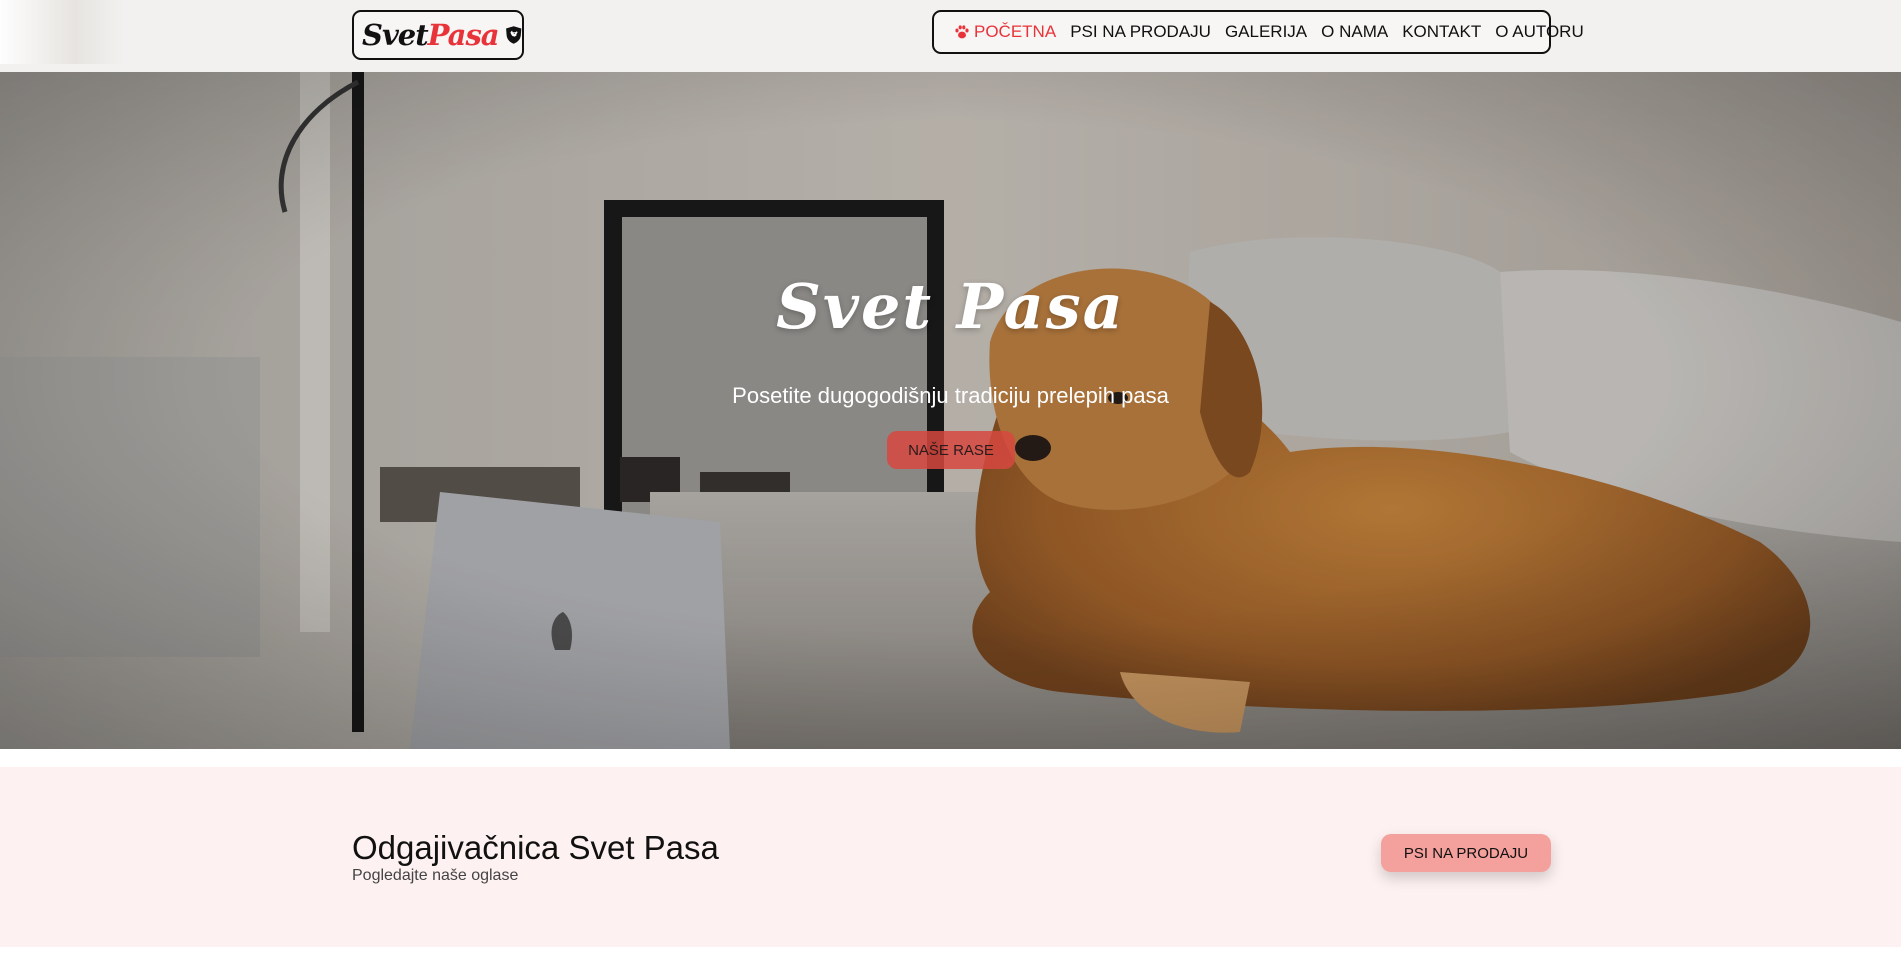 The image size is (1901, 954). Describe the element at coordinates (950, 306) in the screenshot. I see `hero-title: Svet Pasa` at that location.